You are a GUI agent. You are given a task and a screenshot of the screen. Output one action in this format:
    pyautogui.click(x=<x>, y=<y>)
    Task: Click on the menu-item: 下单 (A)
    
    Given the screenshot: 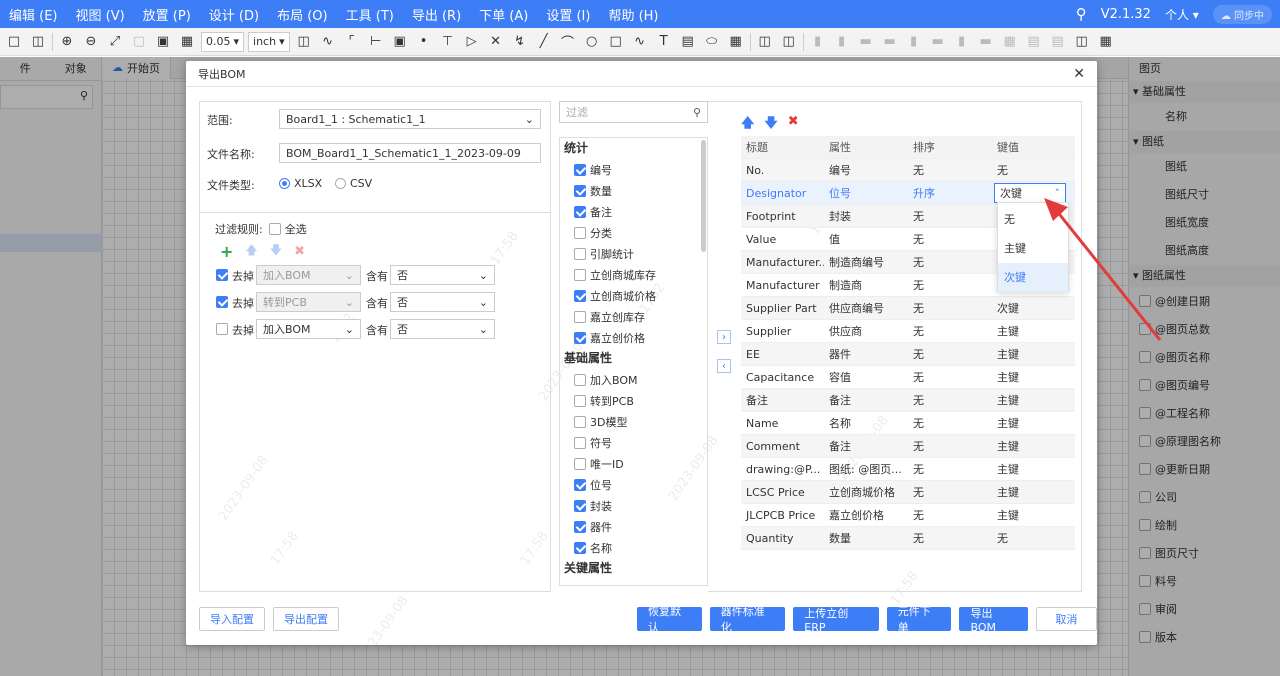 What is the action you would take?
    pyautogui.click(x=503, y=14)
    